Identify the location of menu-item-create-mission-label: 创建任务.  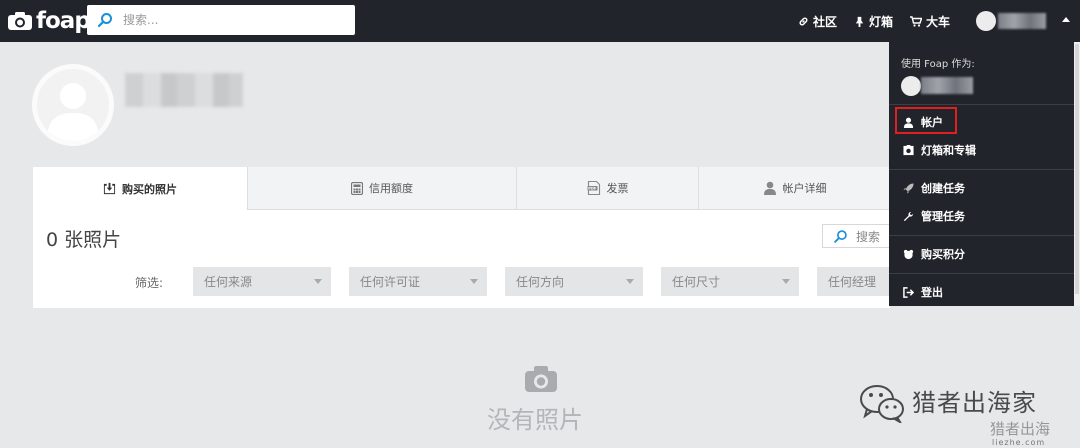
(943, 188).